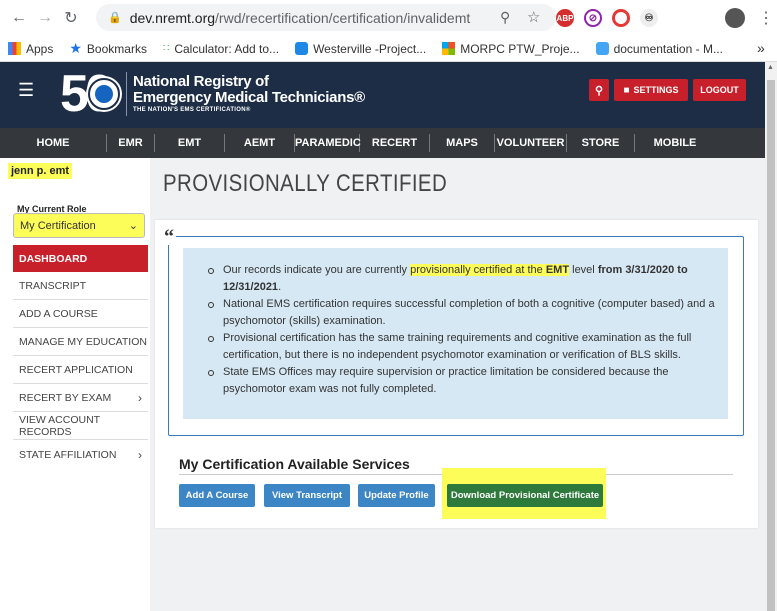 The image size is (777, 611). I want to click on documentation-icon, so click(602, 48).